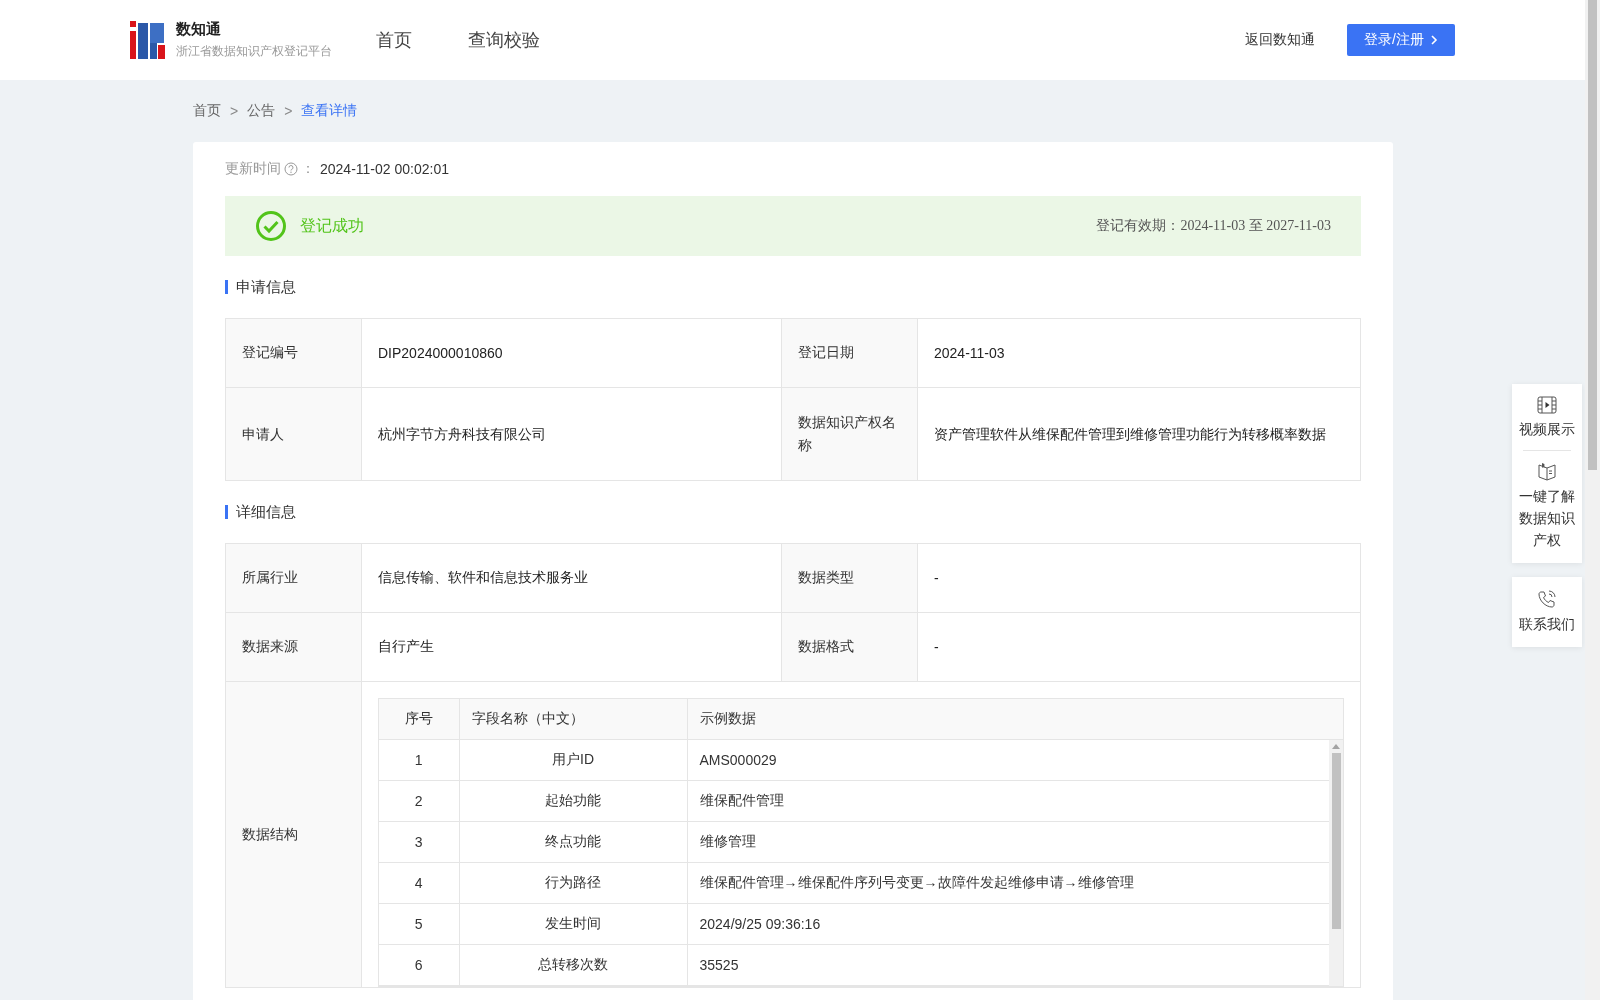 This screenshot has width=1600, height=1000. I want to click on table-cell: 用户ID, so click(573, 760).